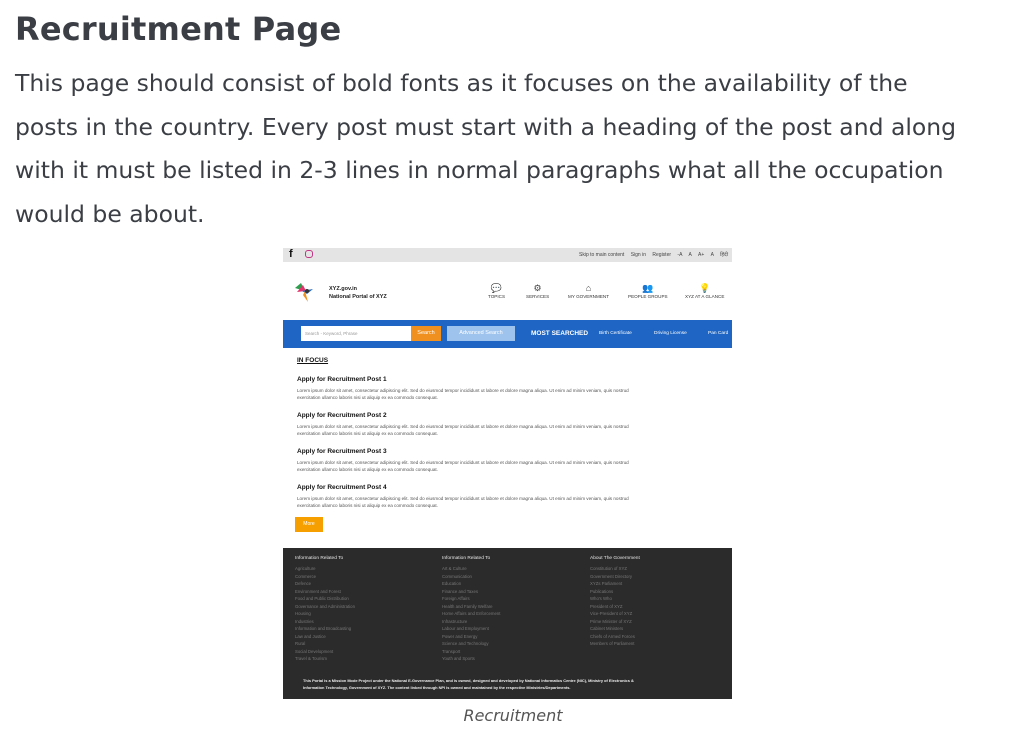  I want to click on footer-link: Information and Broadcasting, so click(325, 629).